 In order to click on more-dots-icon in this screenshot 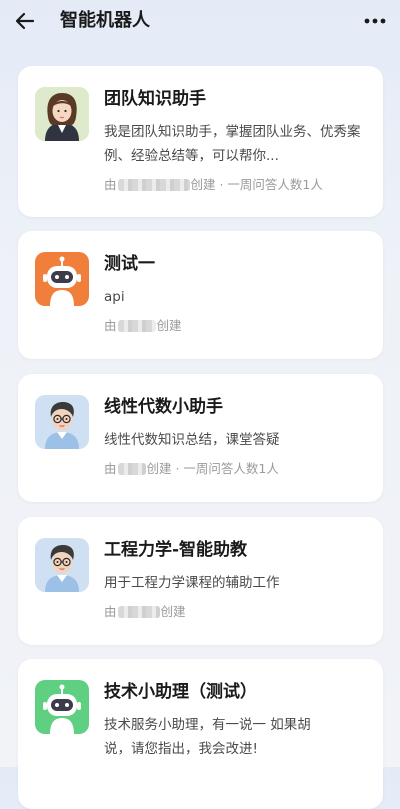, I will do `click(375, 21)`.